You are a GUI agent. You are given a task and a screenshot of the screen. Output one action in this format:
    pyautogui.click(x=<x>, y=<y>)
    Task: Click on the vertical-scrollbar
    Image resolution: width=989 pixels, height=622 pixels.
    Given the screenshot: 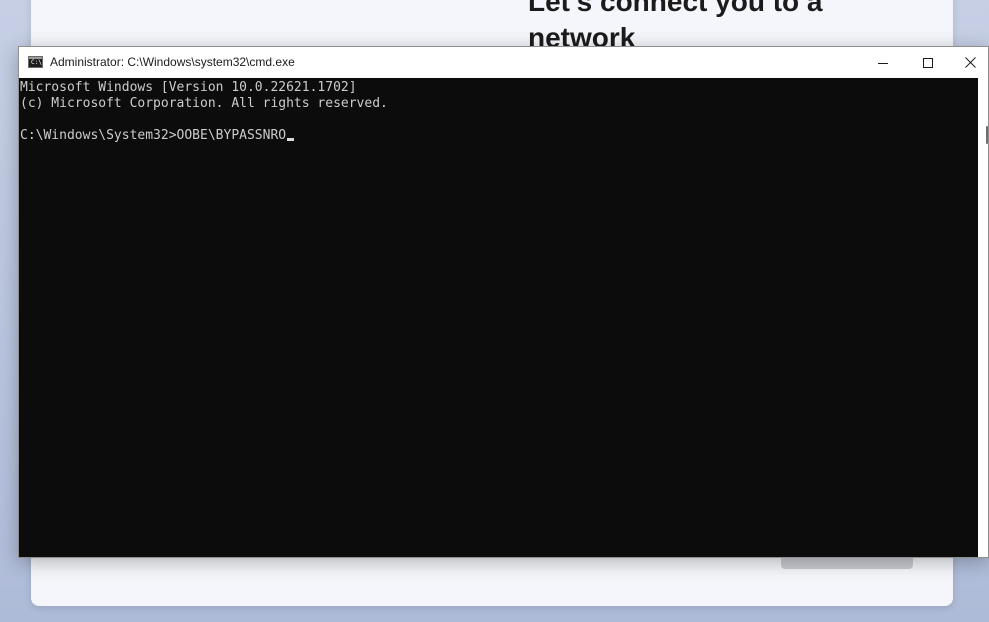 What is the action you would take?
    pyautogui.click(x=983, y=317)
    